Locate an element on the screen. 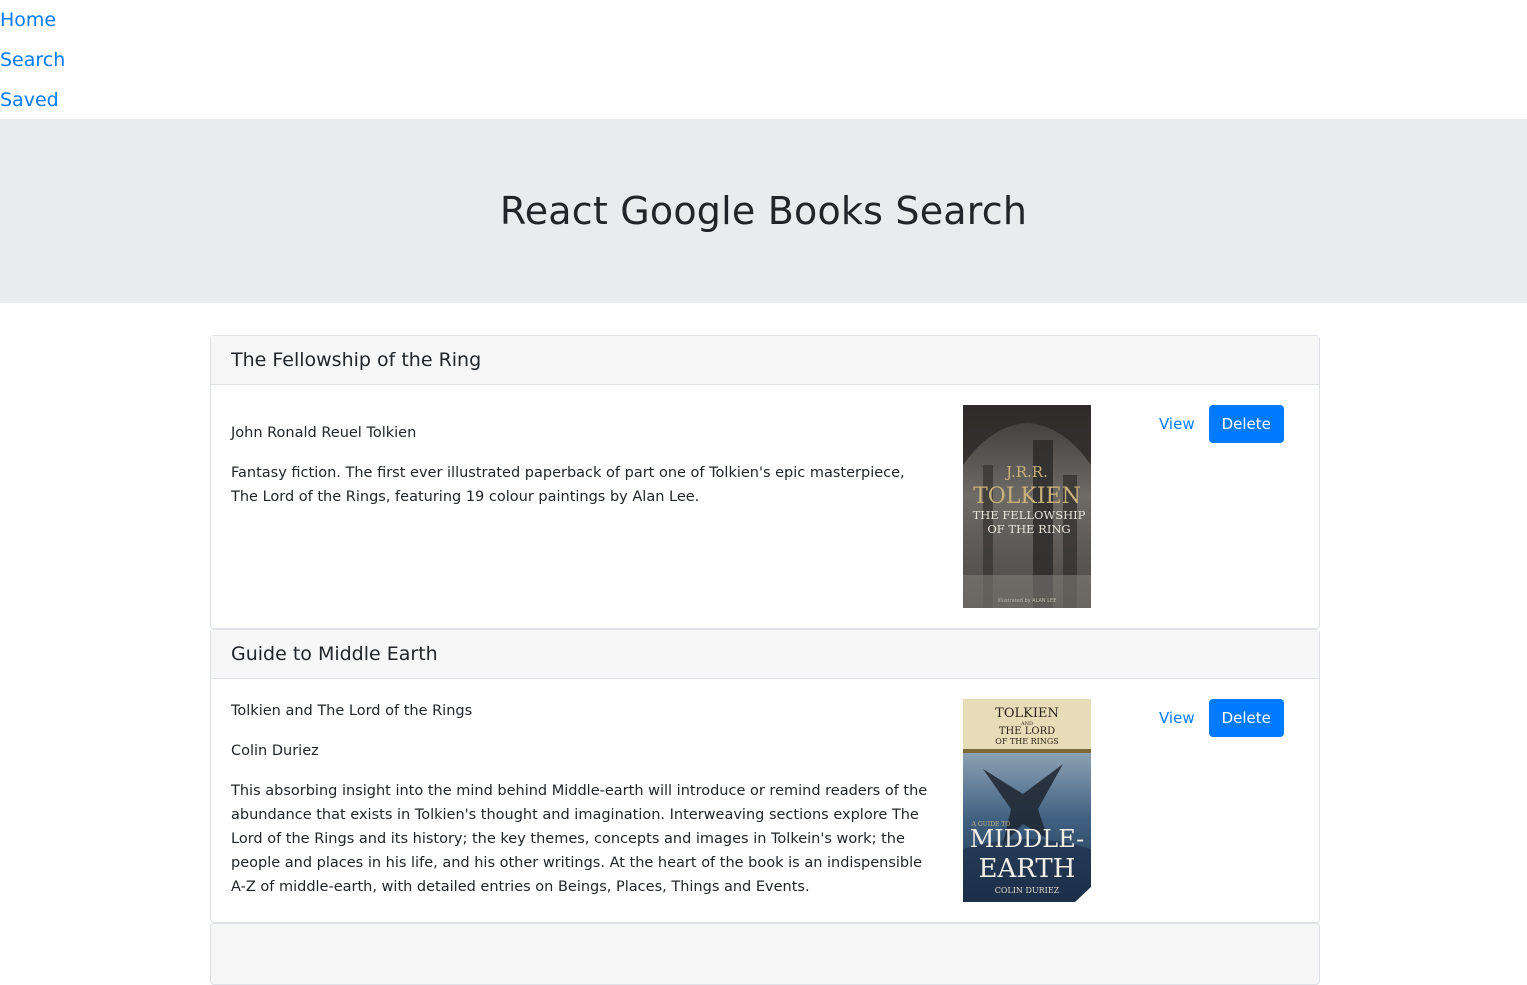  book-author: John Ronald Reuel Tolkien is located at coordinates (324, 433).